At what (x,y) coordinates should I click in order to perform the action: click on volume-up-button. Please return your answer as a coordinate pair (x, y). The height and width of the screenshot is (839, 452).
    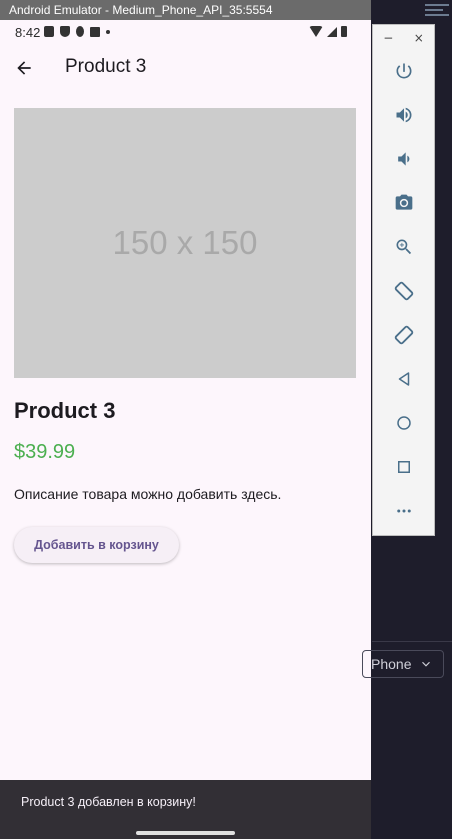
    Looking at the image, I should click on (404, 115).